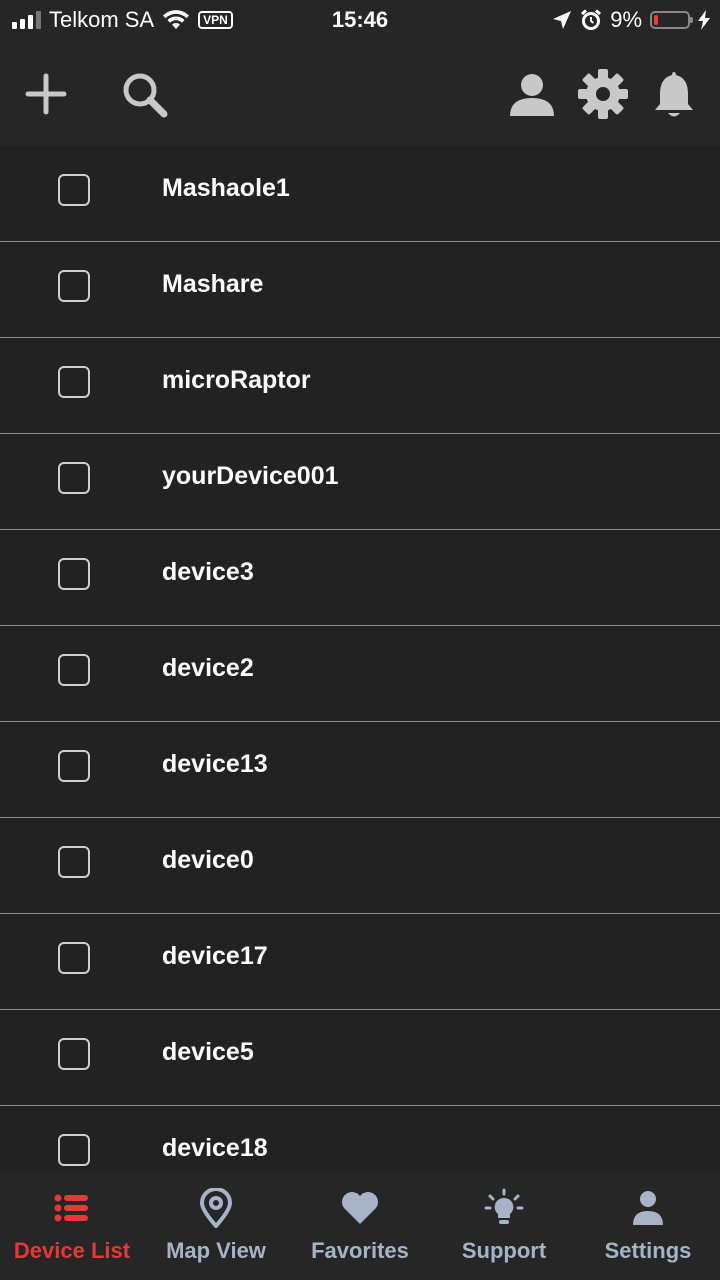 This screenshot has height=1280, width=720. I want to click on device-name: Mashaole1, so click(226, 188).